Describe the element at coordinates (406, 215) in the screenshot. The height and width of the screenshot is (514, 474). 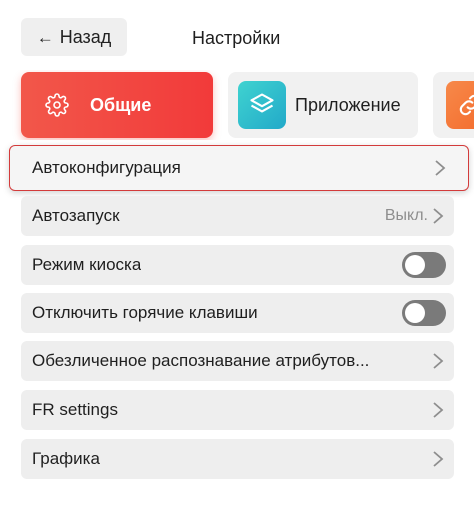
I see `settings-row-value: Выкл.` at that location.